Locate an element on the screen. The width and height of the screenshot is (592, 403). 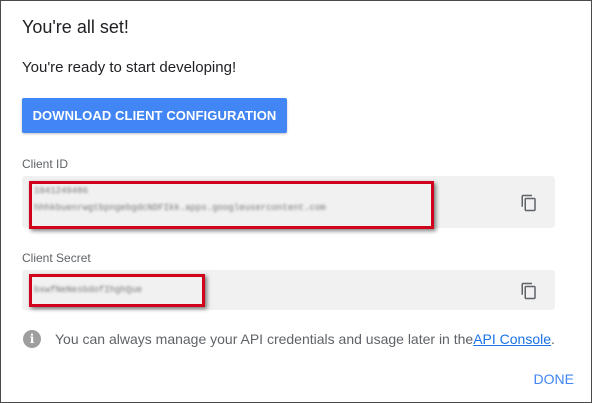
client-secret-label: Client Secret is located at coordinates (56, 258).